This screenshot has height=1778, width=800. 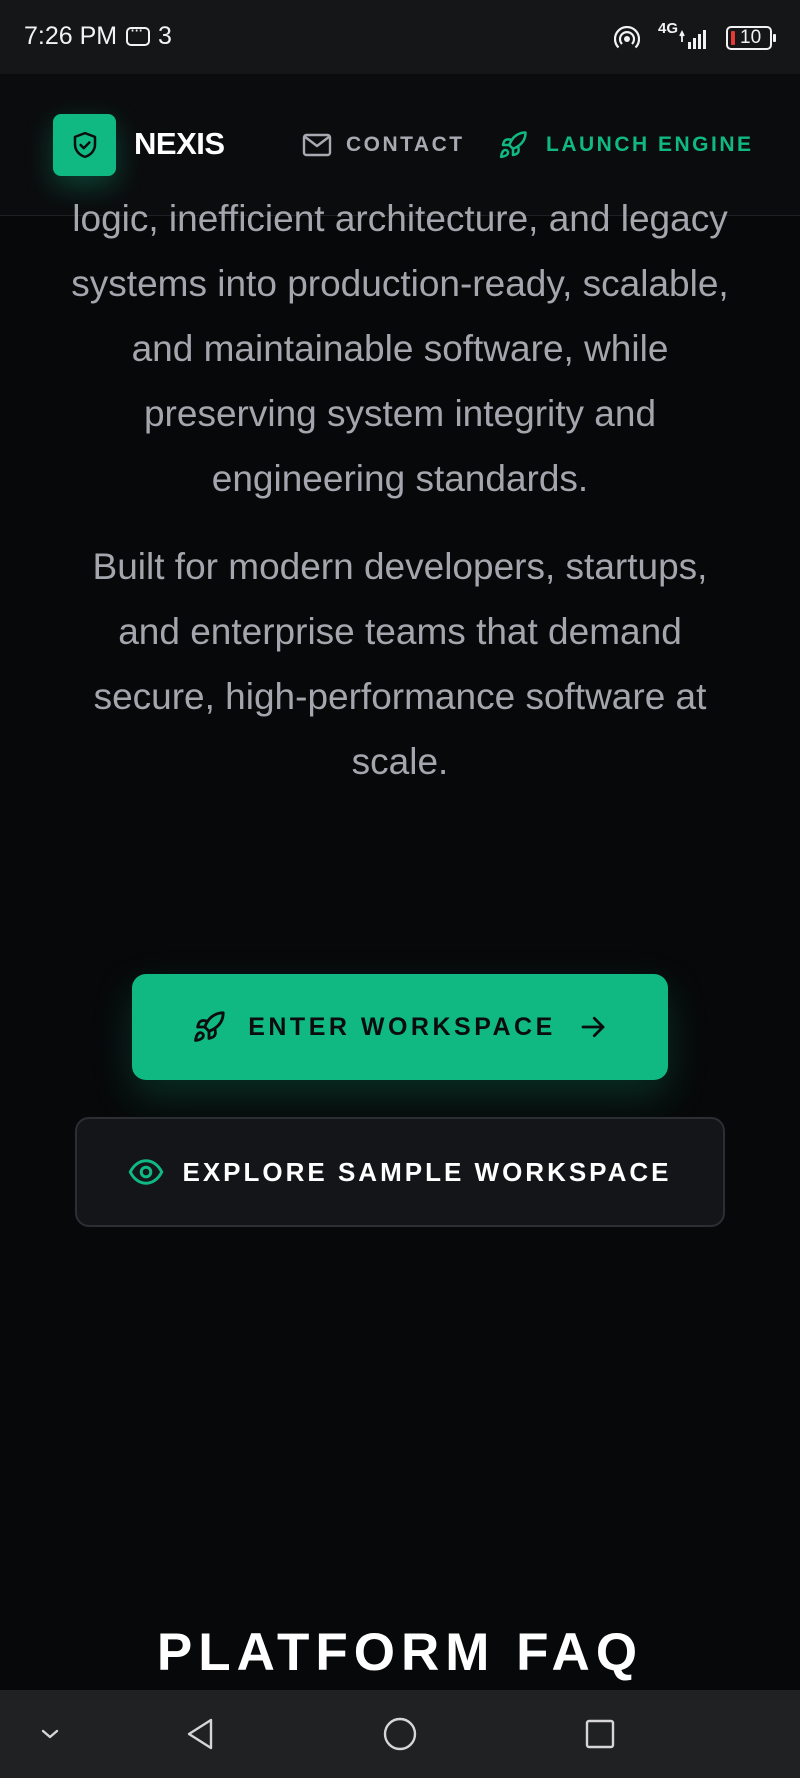 What do you see at coordinates (146, 1172) in the screenshot?
I see `eye-icon` at bounding box center [146, 1172].